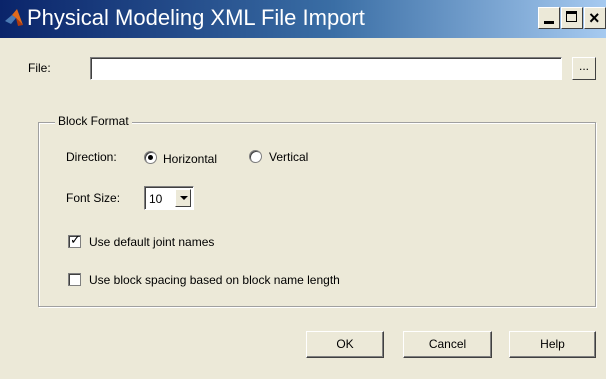  I want to click on minimize-icon, so click(549, 22).